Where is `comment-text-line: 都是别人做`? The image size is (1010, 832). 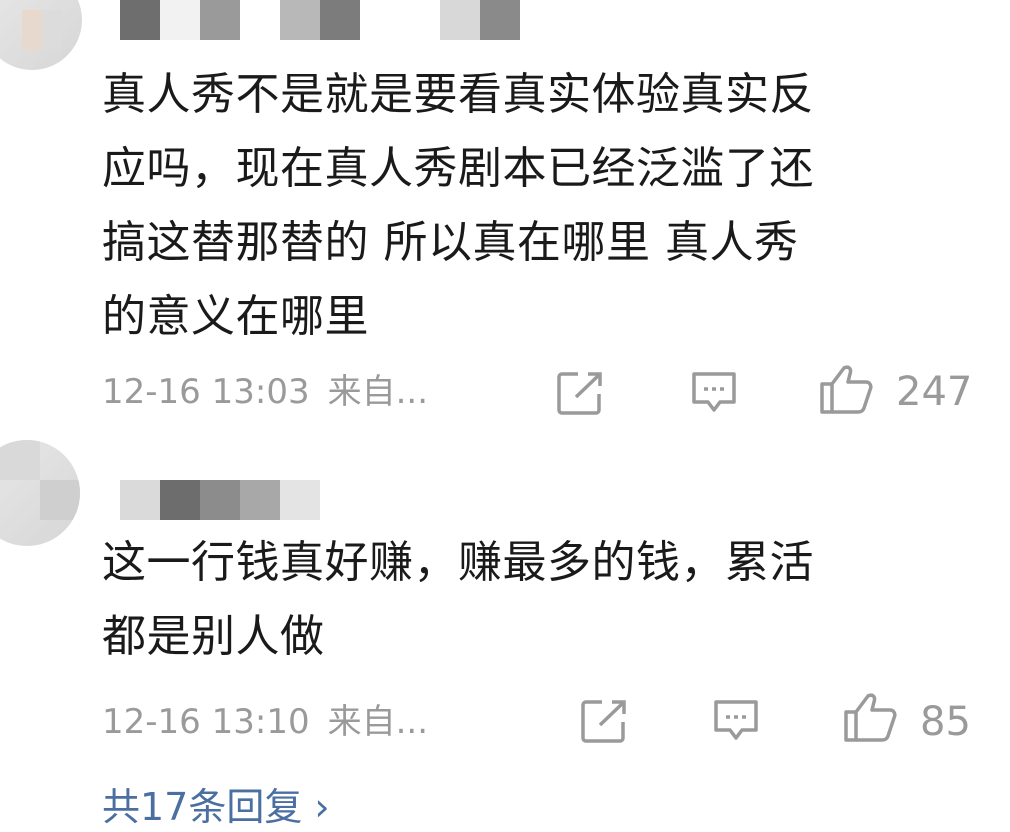
comment-text-line: 都是别人做 is located at coordinates (213, 636).